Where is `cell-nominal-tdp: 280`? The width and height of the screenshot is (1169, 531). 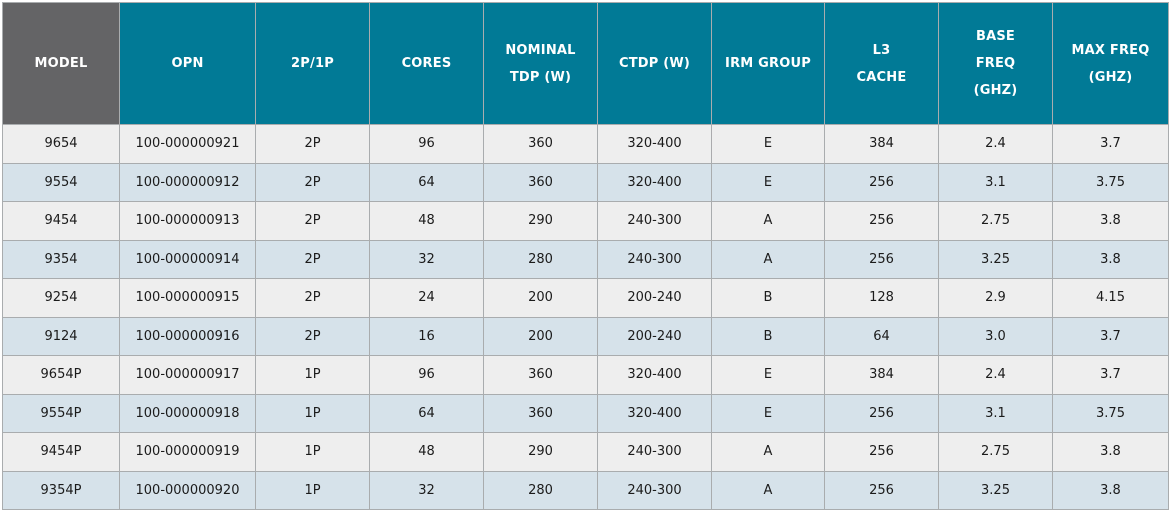 cell-nominal-tdp: 280 is located at coordinates (540, 259).